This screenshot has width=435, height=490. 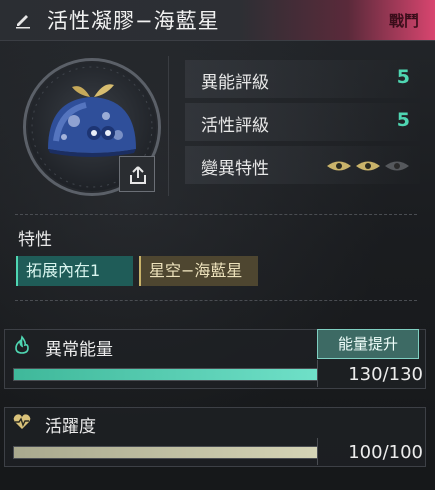 I want to click on vitality-bar, so click(x=165, y=452).